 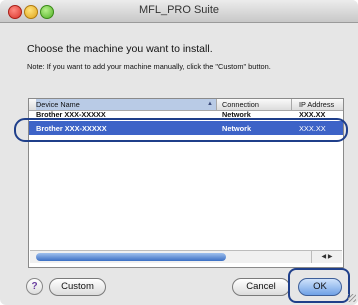 I want to click on title-bar: MFL_PRO Suite, so click(x=179, y=11).